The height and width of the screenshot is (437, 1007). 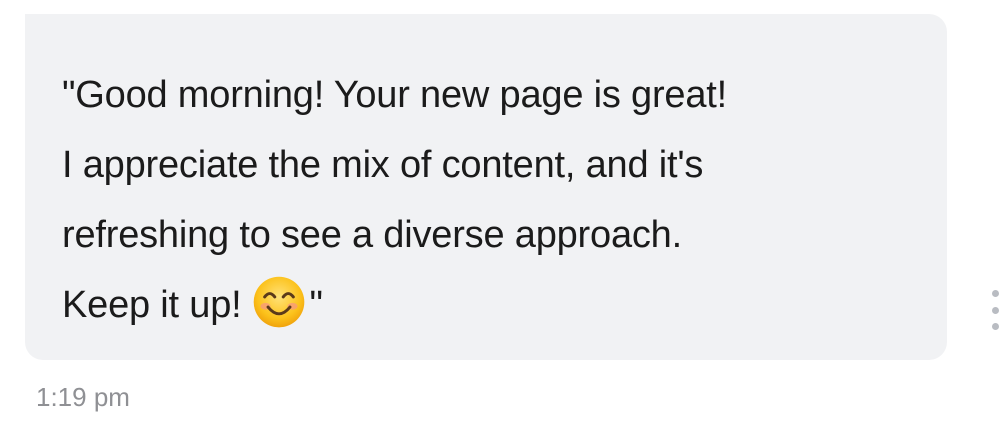 I want to click on more-options-button, so click(x=995, y=310).